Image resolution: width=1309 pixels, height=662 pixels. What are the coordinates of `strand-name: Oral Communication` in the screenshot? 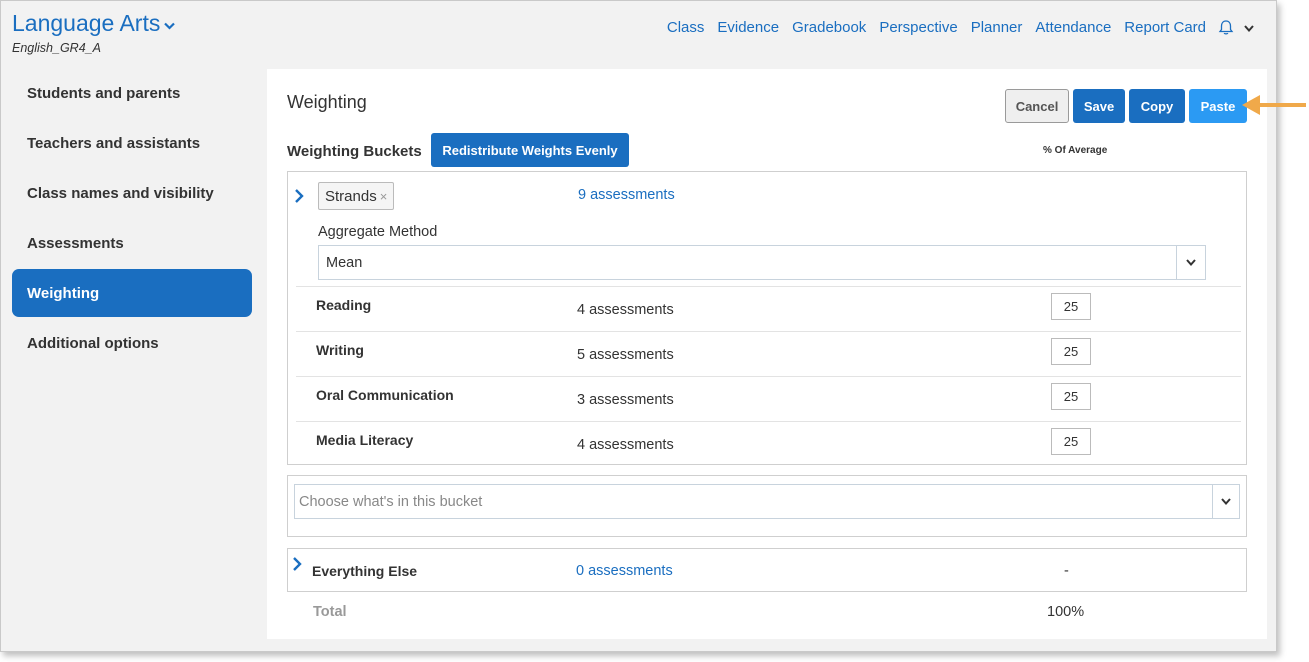 It's located at (385, 395).